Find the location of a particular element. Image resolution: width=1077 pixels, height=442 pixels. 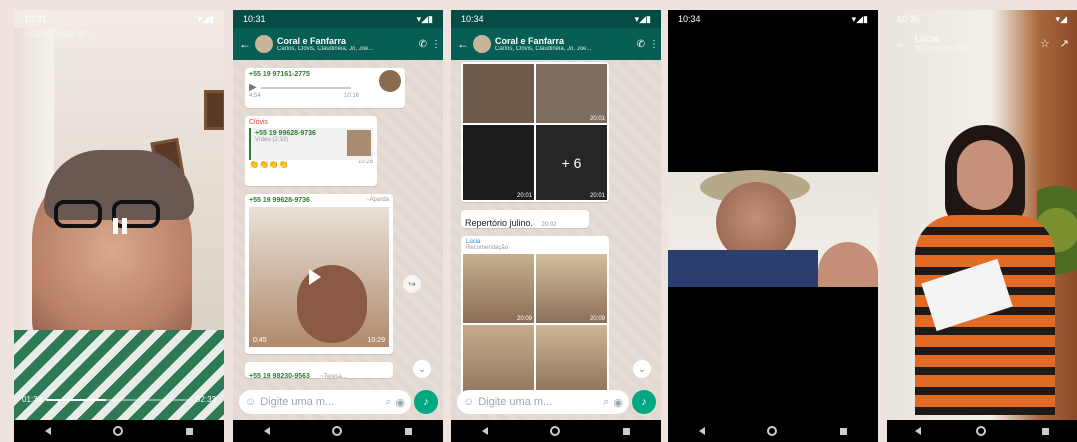

person-face is located at coordinates (985, 175).